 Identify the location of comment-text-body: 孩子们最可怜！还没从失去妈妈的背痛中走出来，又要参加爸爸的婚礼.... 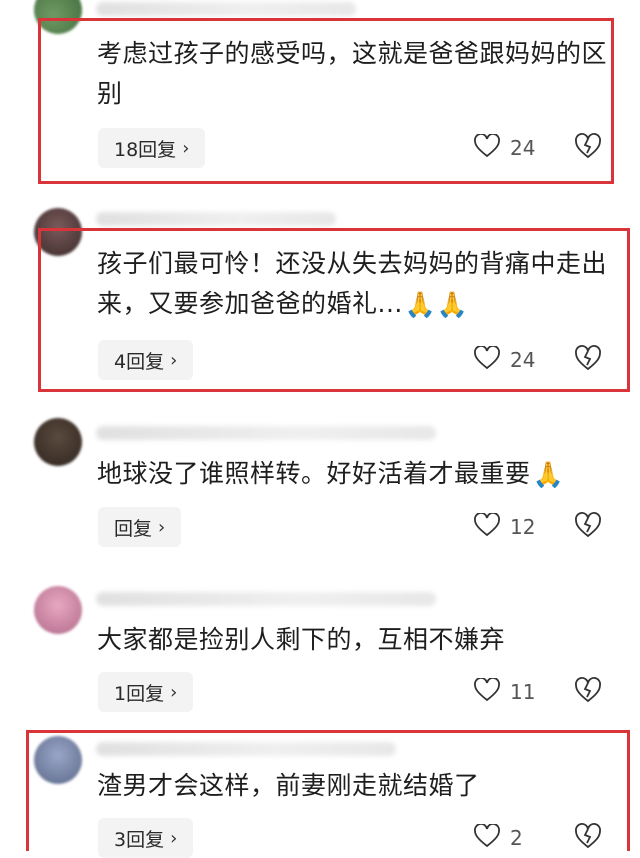
(352, 283).